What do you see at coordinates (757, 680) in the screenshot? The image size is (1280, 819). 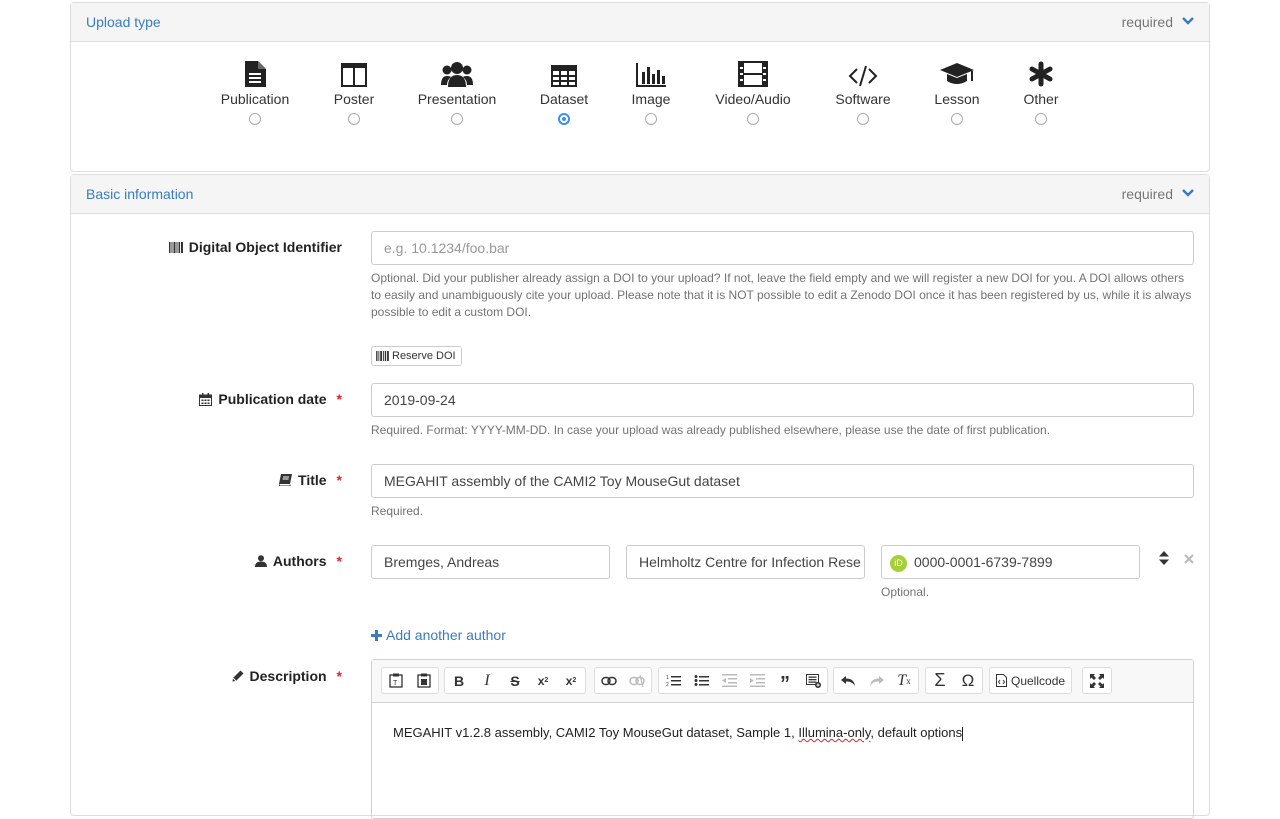 I see `indent-icon` at bounding box center [757, 680].